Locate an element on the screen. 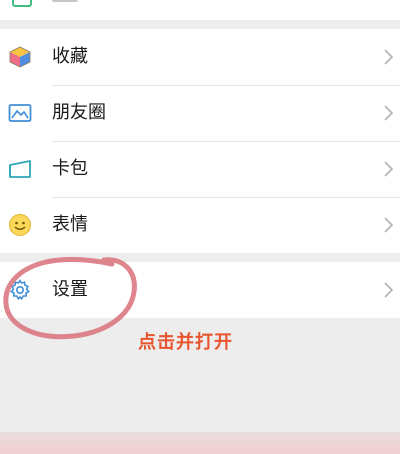  menu-item-stickers: 表情 is located at coordinates (200, 225).